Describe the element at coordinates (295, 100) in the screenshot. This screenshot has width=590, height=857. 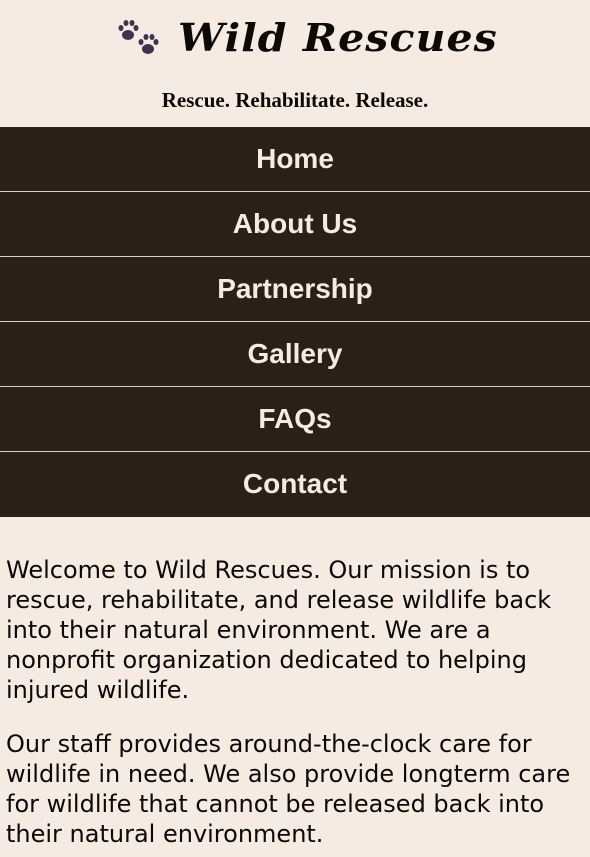
I see `tagline: Rescue. Rehabilitate. Release.` at that location.